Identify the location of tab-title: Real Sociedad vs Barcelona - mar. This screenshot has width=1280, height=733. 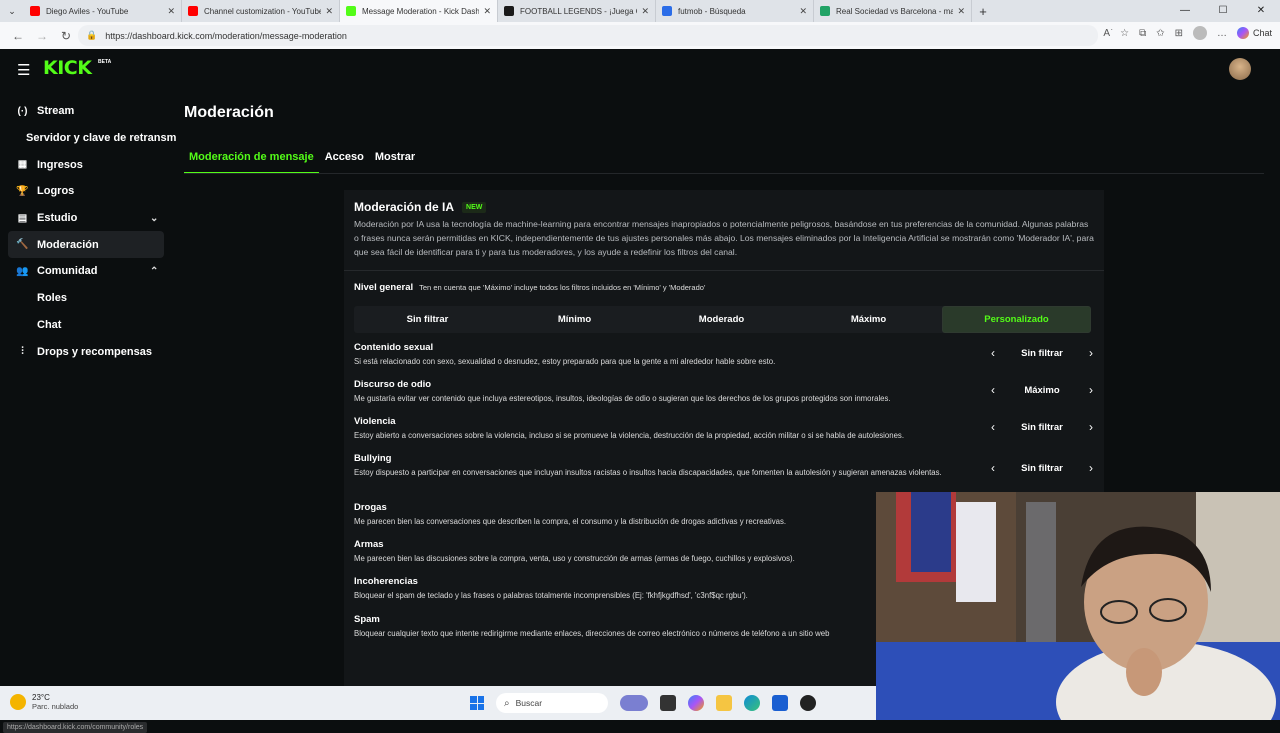
(895, 11).